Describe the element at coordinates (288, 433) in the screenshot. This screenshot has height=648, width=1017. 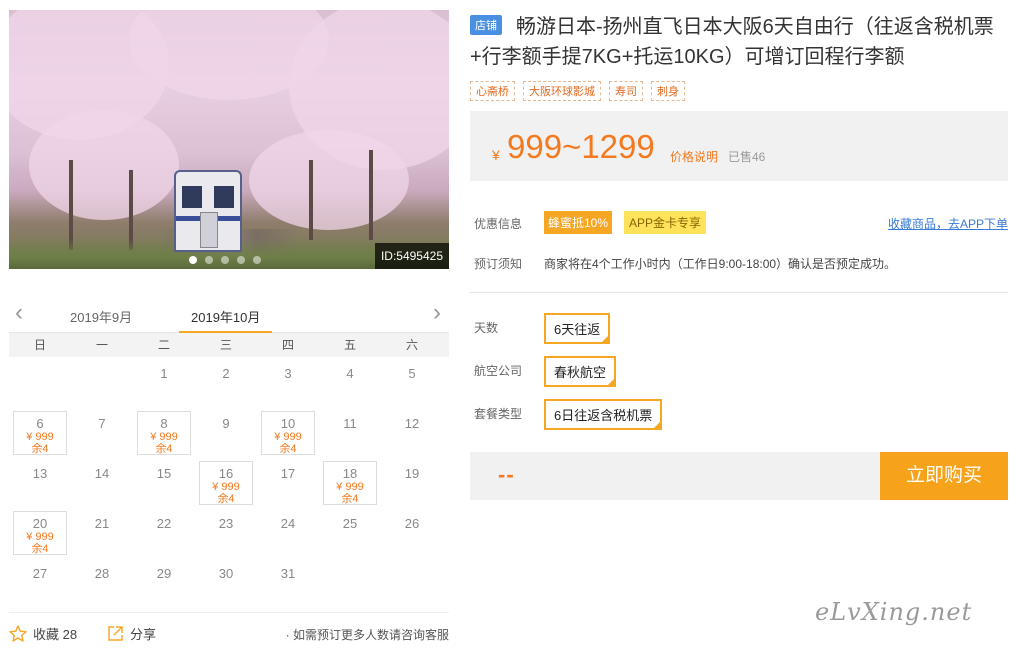
I see `calendar-day: 10 ¥ 999 余4` at that location.